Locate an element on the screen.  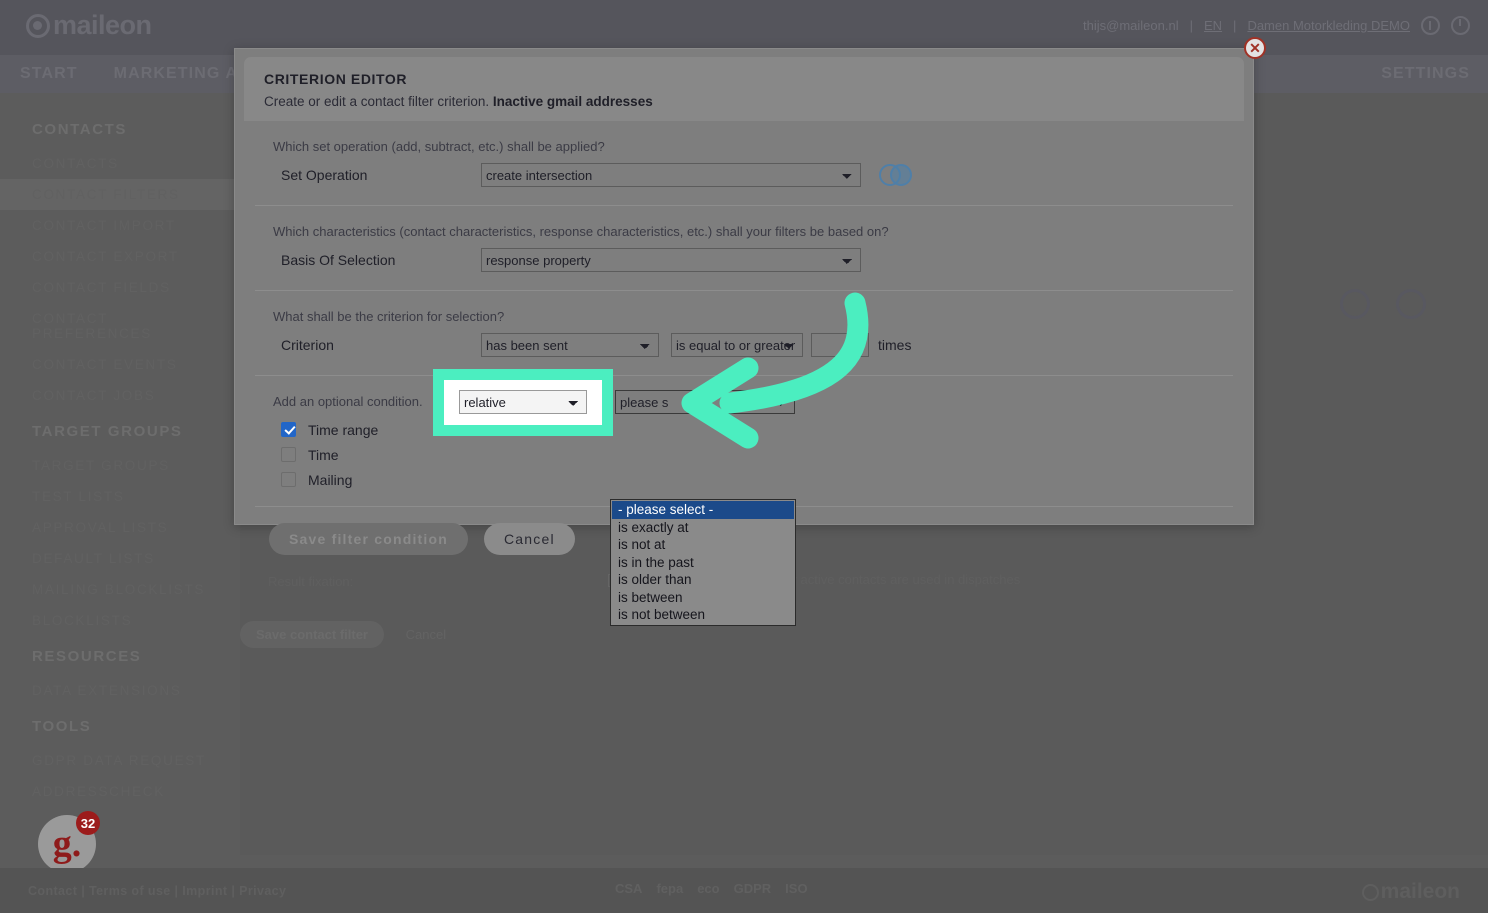
eco-badge-icon: eco is located at coordinates (708, 888).